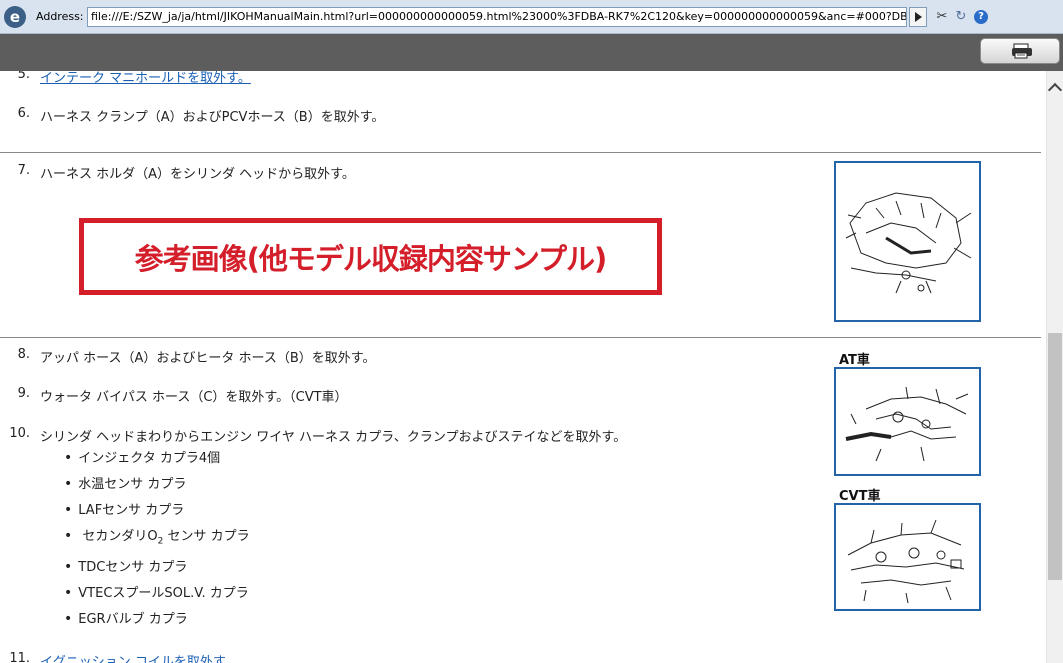 This screenshot has width=1063, height=663. I want to click on step-8: 8. アッパ ホース（A）およびヒータ ホース（B）を取外す。, so click(197, 356).